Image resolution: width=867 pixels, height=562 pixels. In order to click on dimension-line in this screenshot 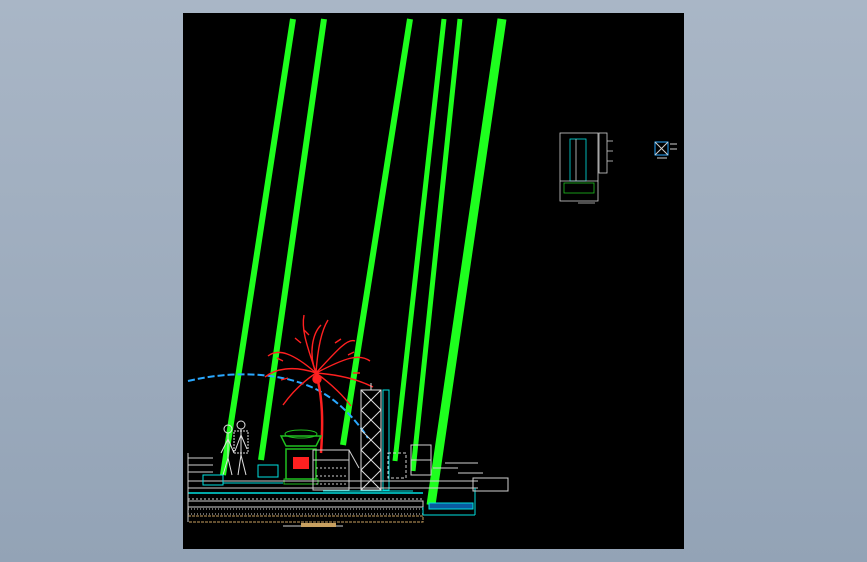, I will do `click(313, 525)`.